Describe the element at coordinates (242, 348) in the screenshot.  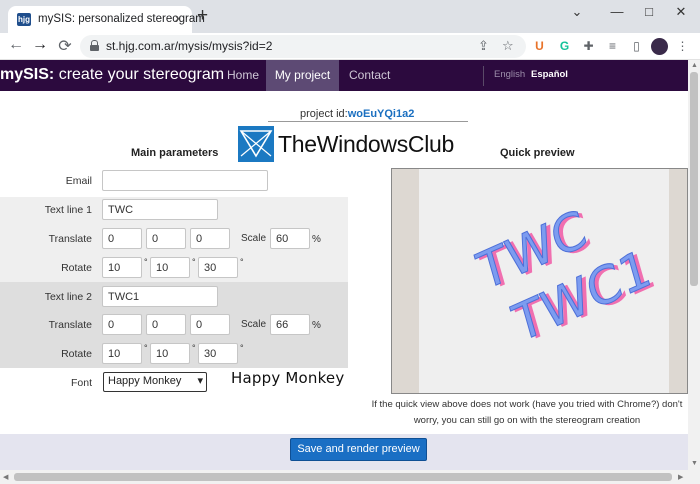
I see `rotate-2-z-deg: °` at that location.